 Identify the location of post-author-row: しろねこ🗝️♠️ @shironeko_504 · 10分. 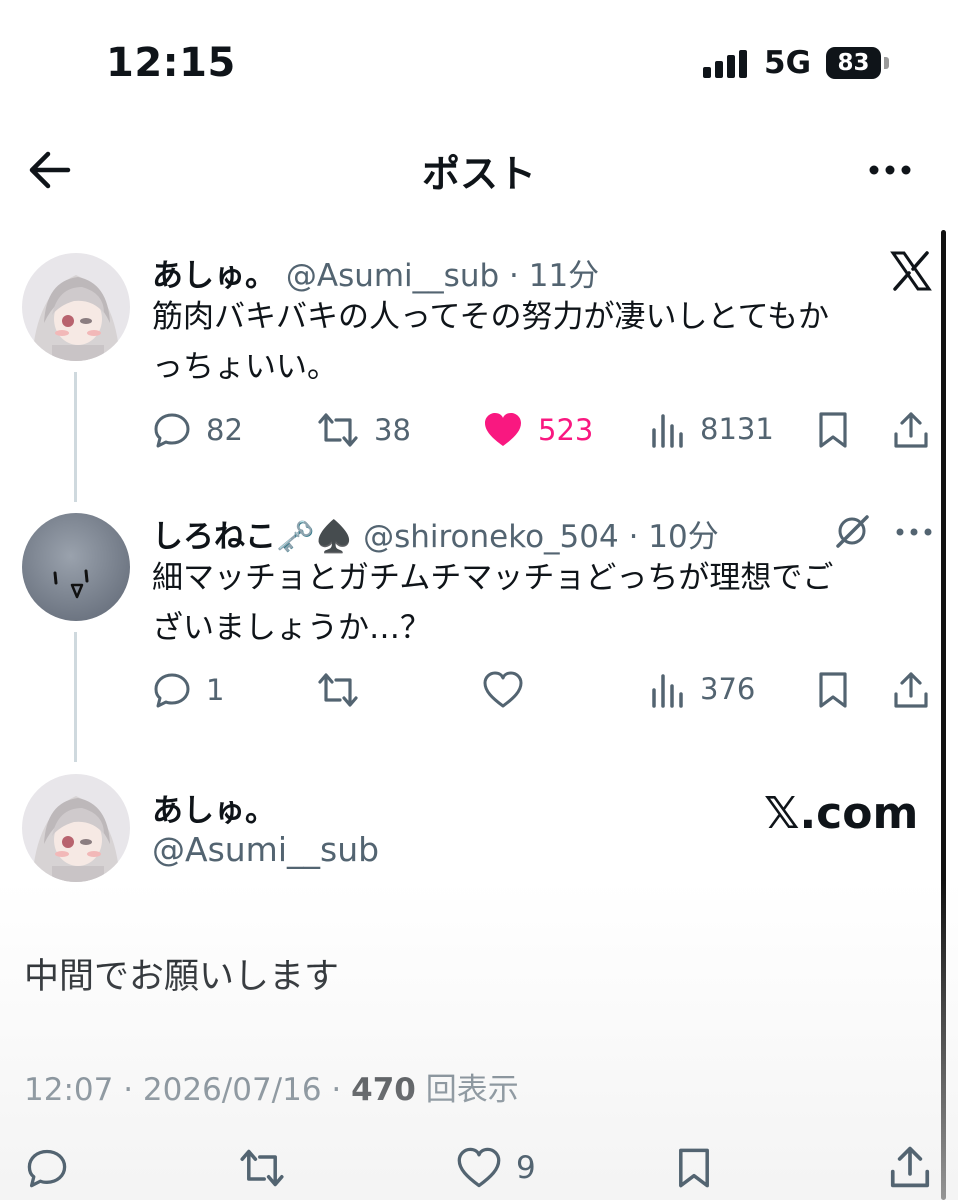
(435, 533).